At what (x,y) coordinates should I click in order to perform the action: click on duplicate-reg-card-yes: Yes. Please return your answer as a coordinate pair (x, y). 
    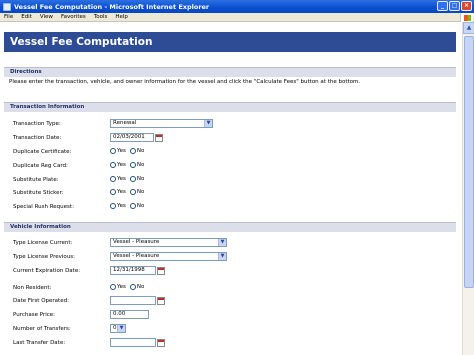
    Looking at the image, I should click on (118, 165).